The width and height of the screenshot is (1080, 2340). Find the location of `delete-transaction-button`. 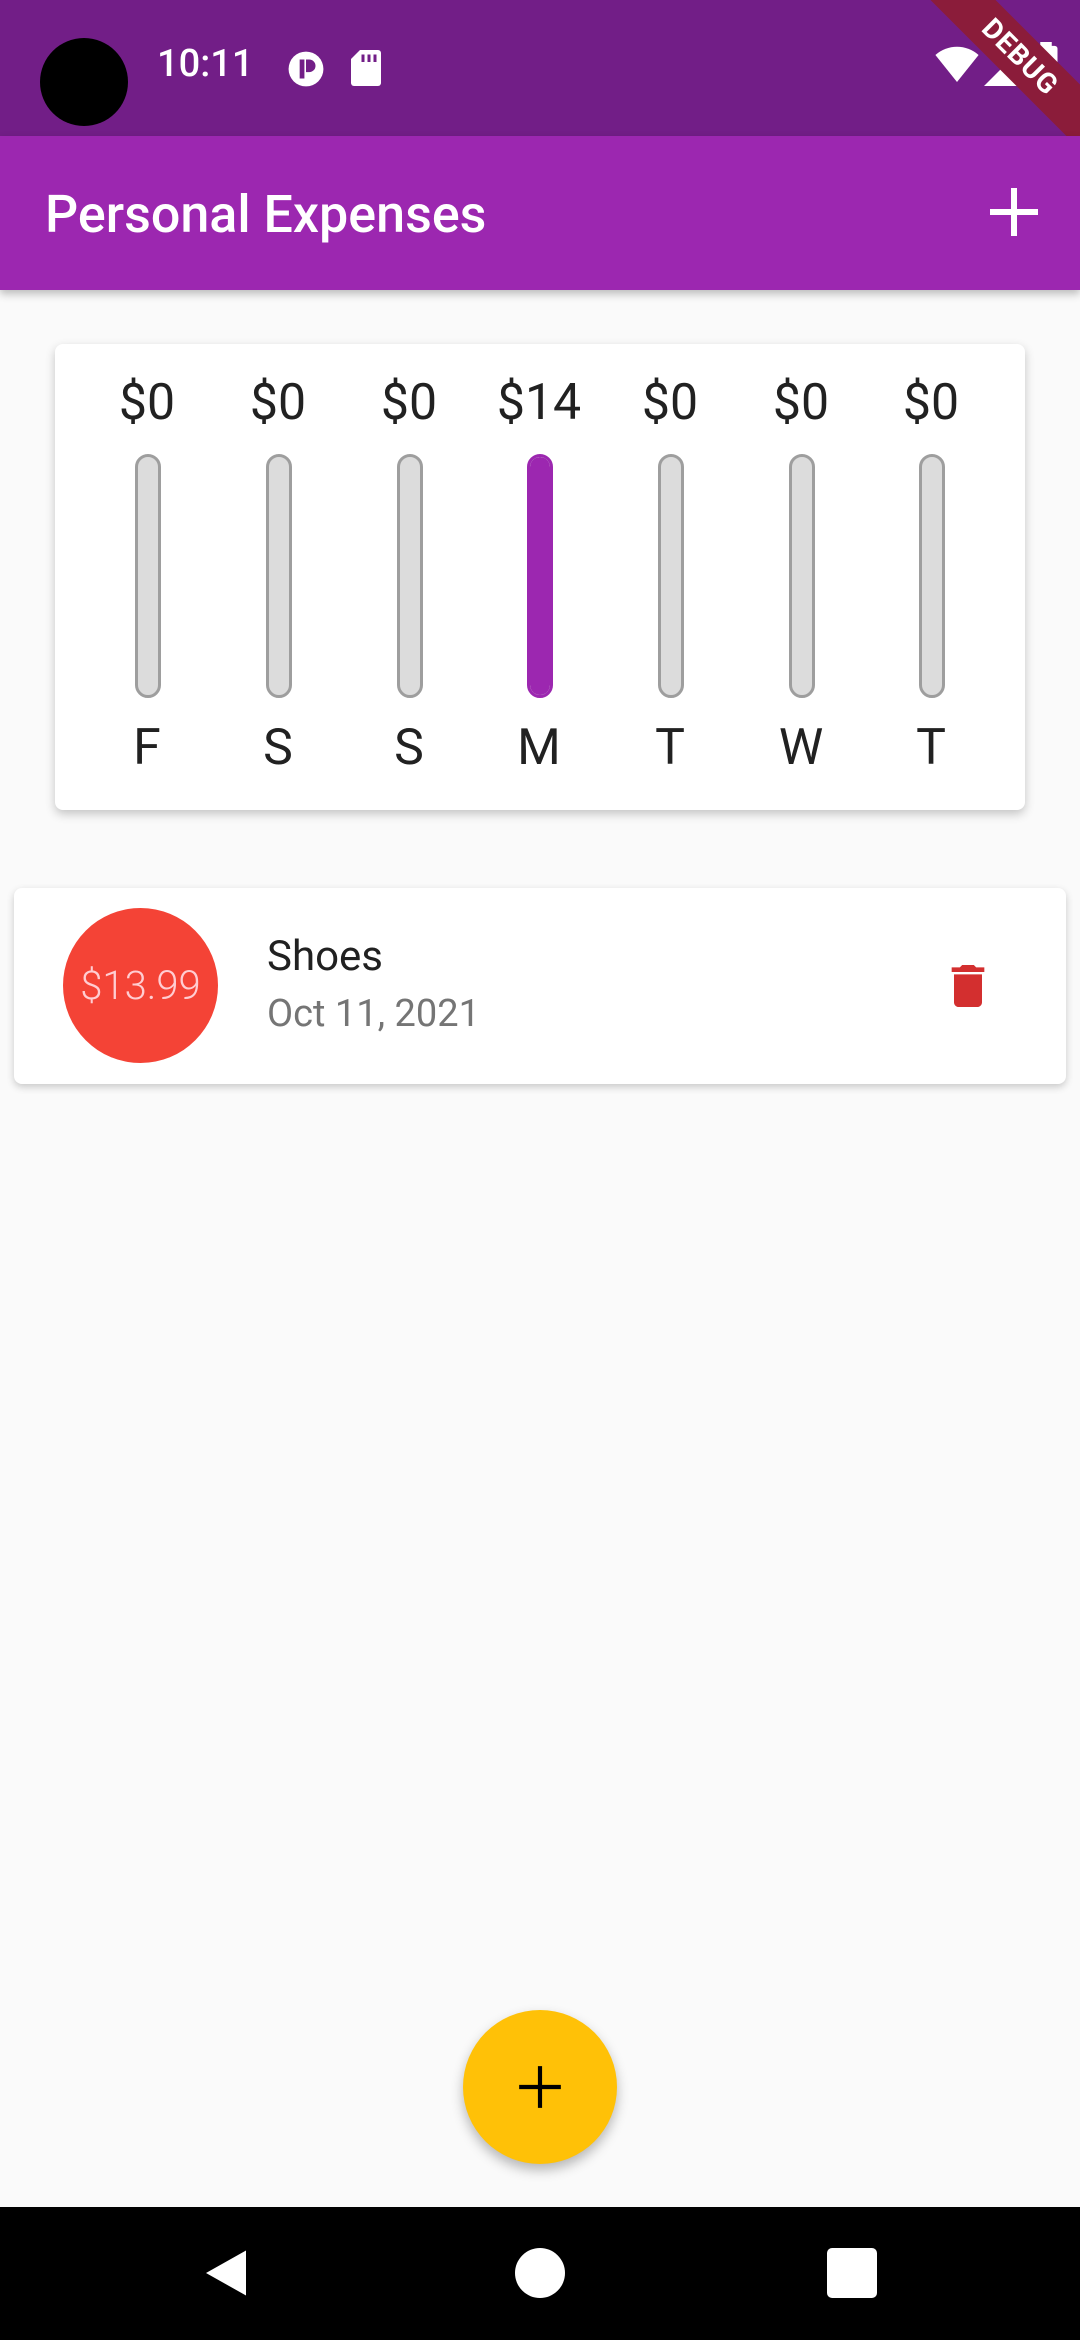

delete-transaction-button is located at coordinates (968, 986).